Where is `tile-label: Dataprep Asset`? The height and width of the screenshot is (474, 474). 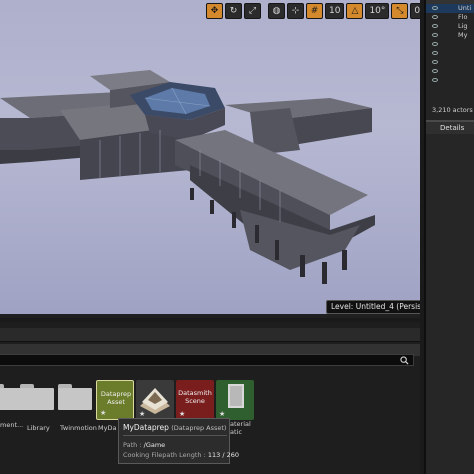 tile-label: Dataprep Asset is located at coordinates (116, 398).